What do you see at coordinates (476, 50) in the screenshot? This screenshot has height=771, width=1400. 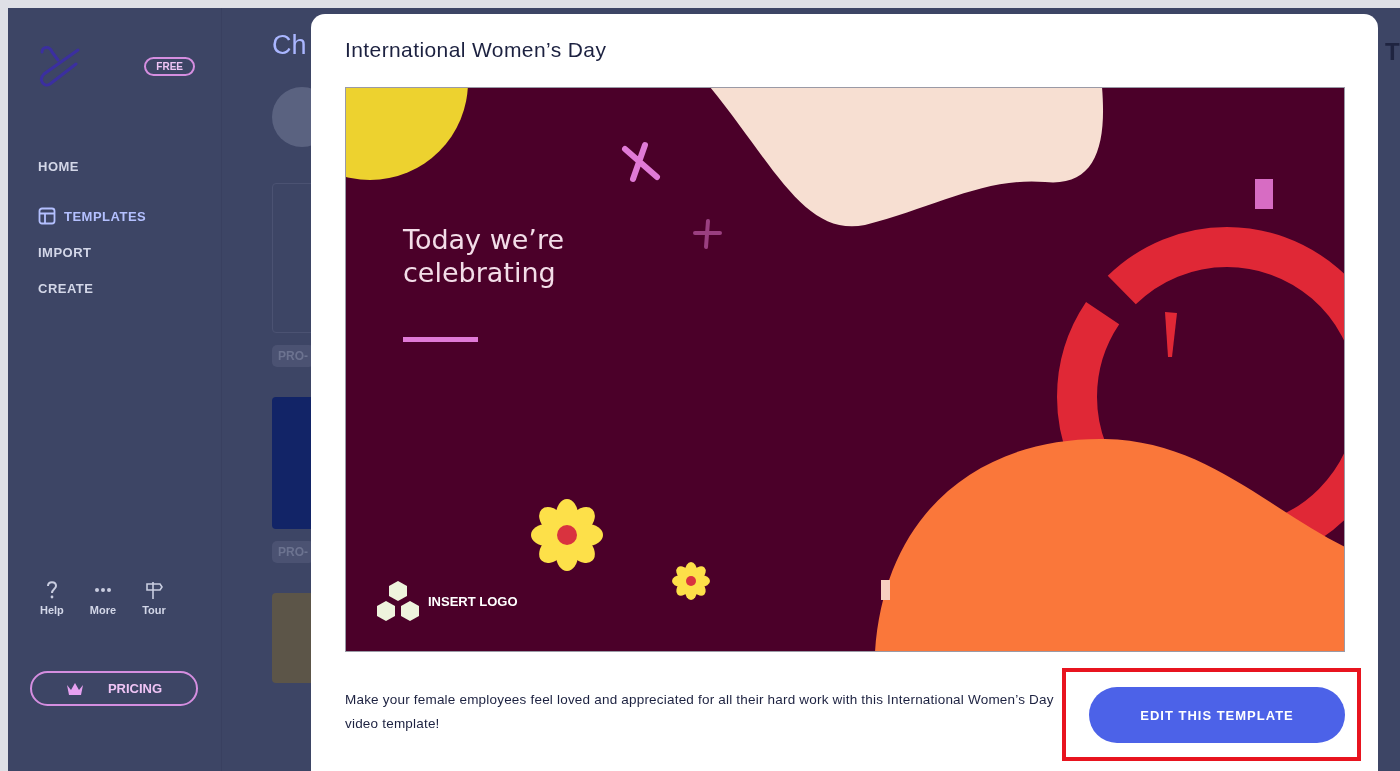 I see `modal-title: International Women’s Day` at bounding box center [476, 50].